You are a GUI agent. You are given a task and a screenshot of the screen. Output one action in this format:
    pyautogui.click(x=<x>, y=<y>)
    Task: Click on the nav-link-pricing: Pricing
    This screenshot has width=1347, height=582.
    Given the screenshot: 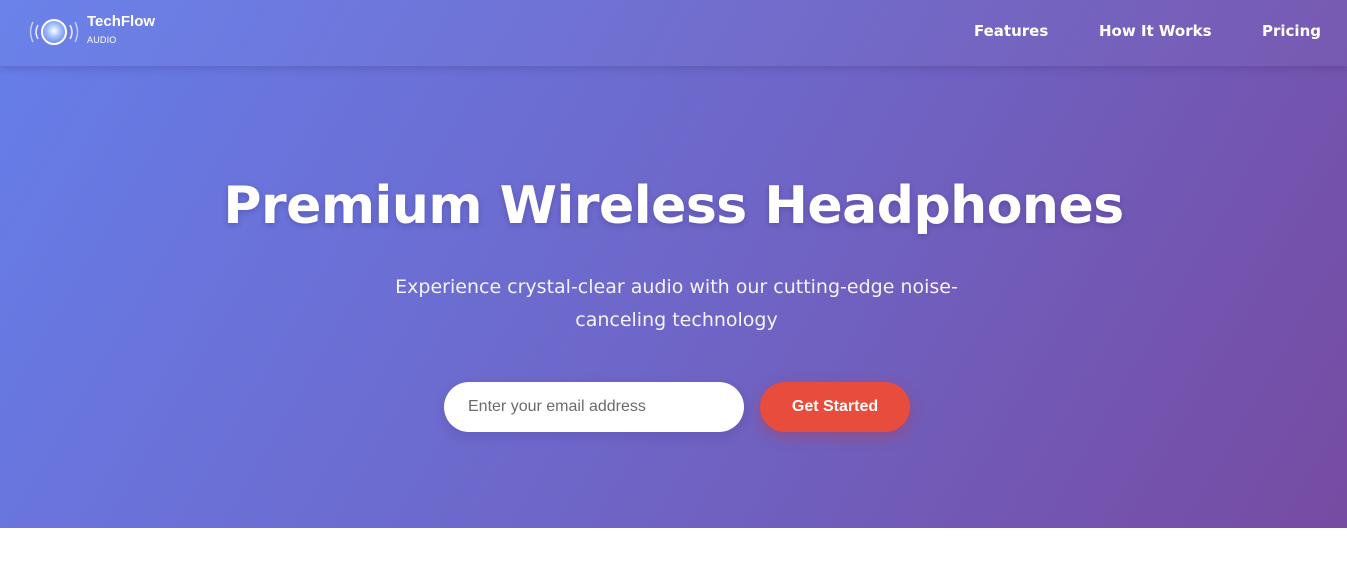 What is the action you would take?
    pyautogui.click(x=1291, y=31)
    